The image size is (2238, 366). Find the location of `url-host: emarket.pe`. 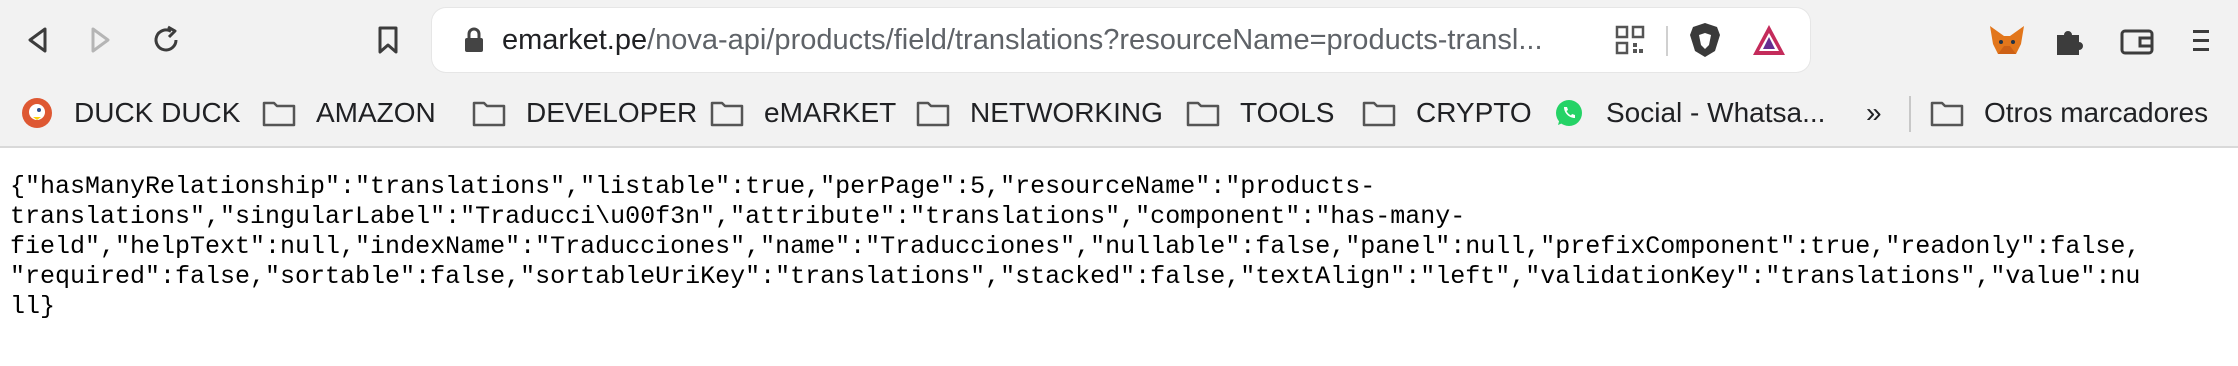

url-host: emarket.pe is located at coordinates (575, 40).